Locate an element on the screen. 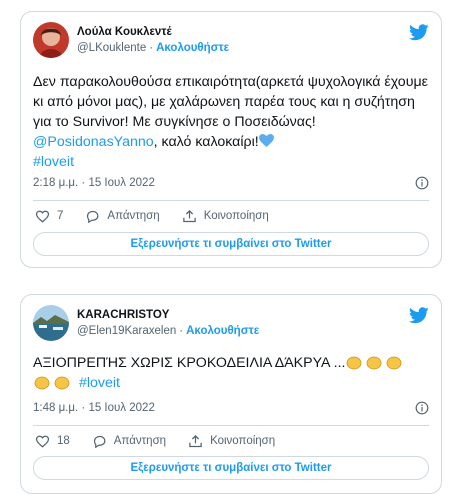 This screenshot has height=504, width=468. author-handle-line: @LKouklente · Ακολουθήστε is located at coordinates (153, 48).